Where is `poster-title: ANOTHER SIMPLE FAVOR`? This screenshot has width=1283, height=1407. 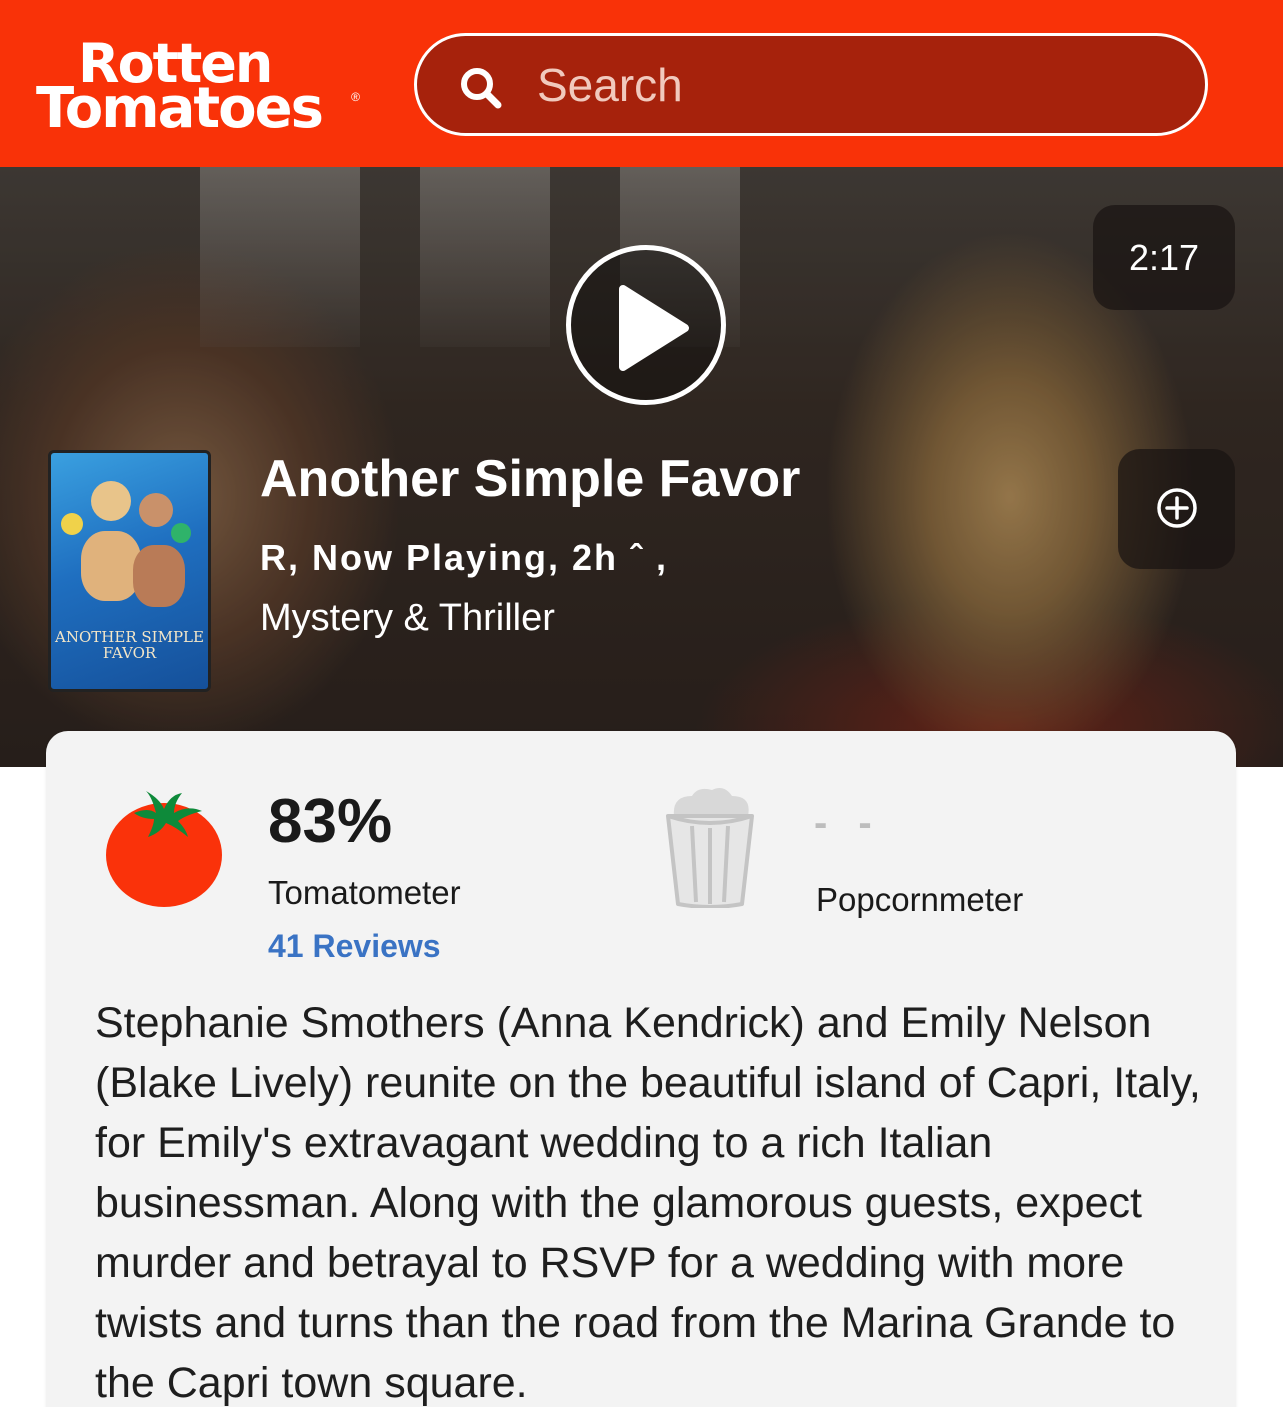 poster-title: ANOTHER SIMPLE FAVOR is located at coordinates (129, 645).